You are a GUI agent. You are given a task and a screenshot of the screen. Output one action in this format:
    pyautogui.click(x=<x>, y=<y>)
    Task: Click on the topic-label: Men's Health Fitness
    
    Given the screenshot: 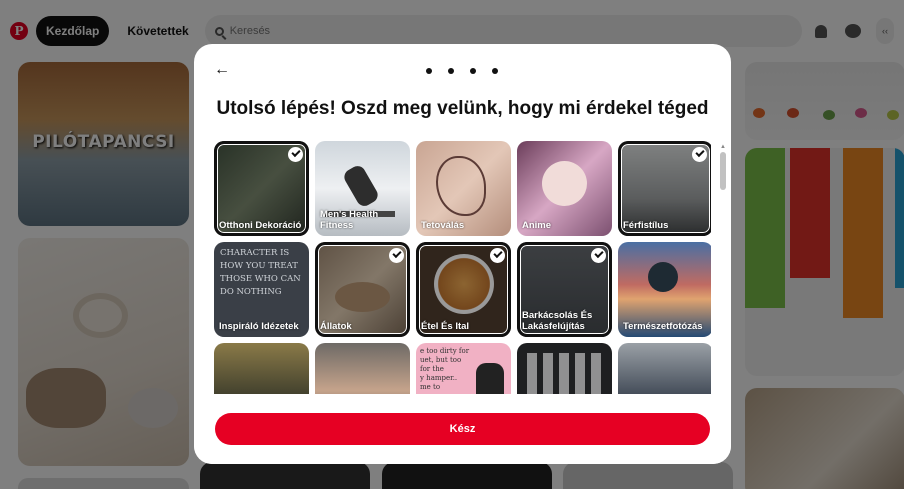 What is the action you would take?
    pyautogui.click(x=349, y=220)
    